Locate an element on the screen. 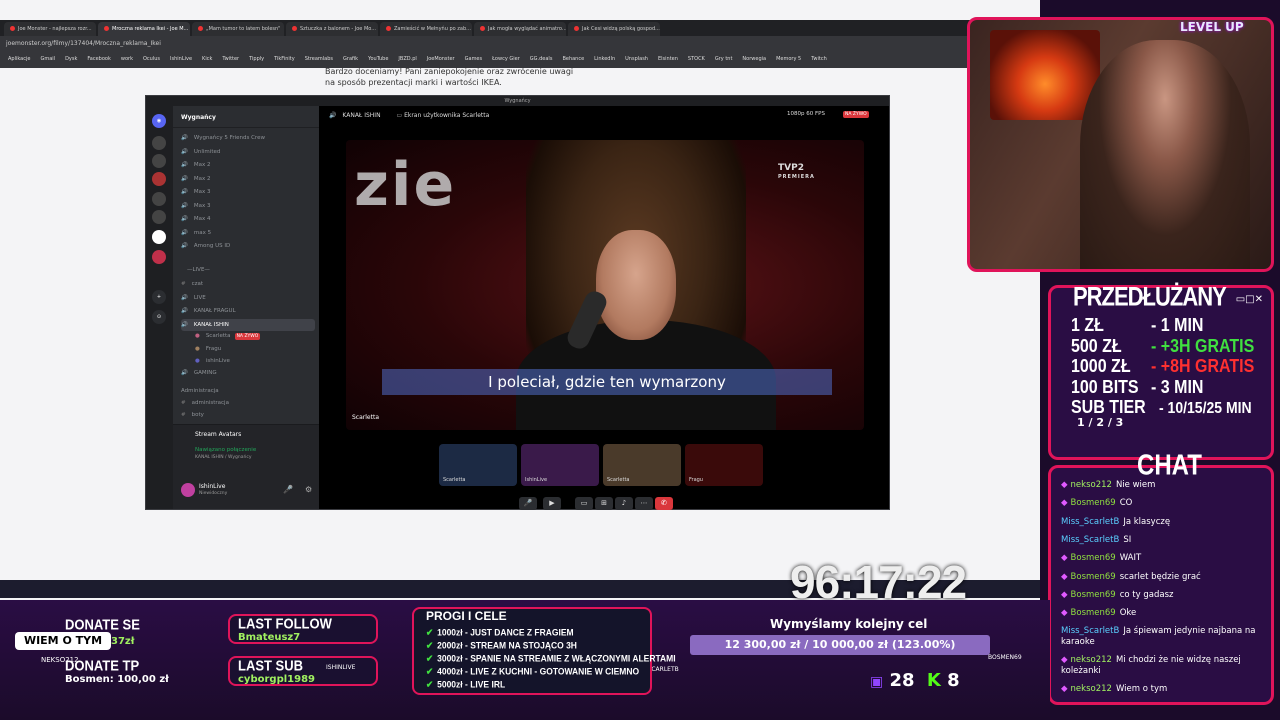  bookmark-item: Twitter is located at coordinates (230, 59).